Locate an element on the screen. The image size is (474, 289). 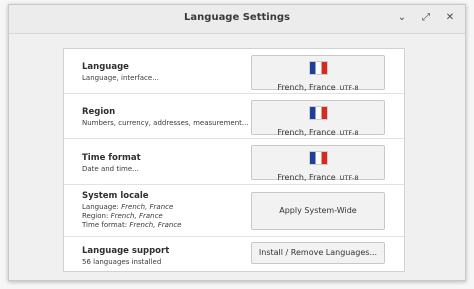
system-locale-region: Region: French, France is located at coordinates (122, 216).